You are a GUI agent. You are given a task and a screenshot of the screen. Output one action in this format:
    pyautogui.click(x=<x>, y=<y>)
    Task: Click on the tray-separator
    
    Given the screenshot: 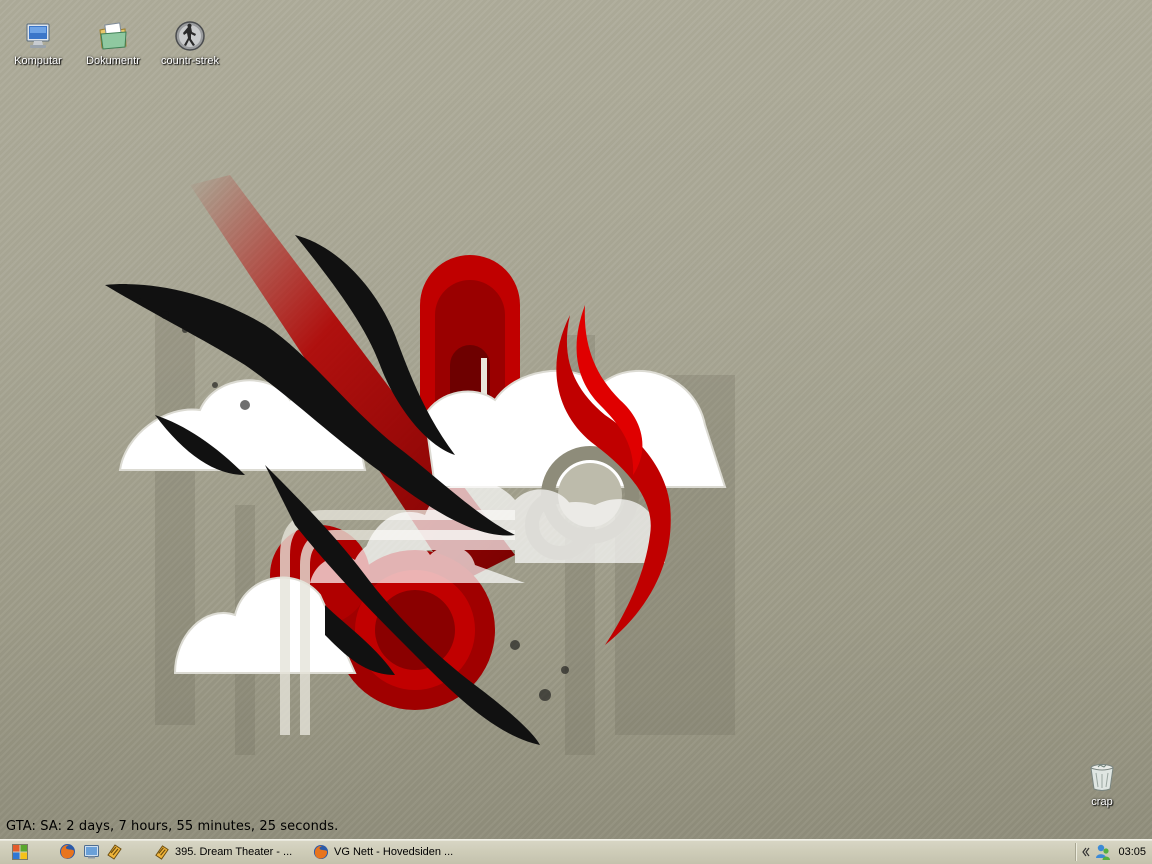 What is the action you would take?
    pyautogui.click(x=1076, y=852)
    